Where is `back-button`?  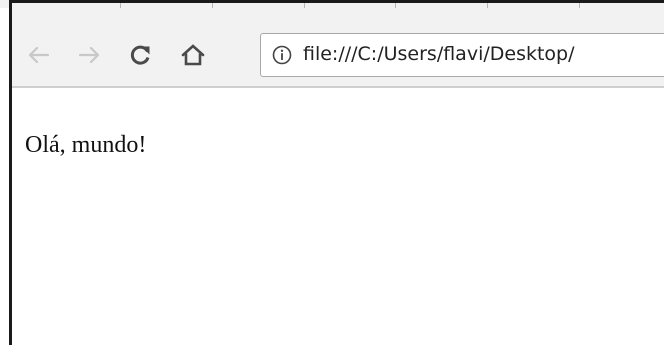
back-button is located at coordinates (38, 55).